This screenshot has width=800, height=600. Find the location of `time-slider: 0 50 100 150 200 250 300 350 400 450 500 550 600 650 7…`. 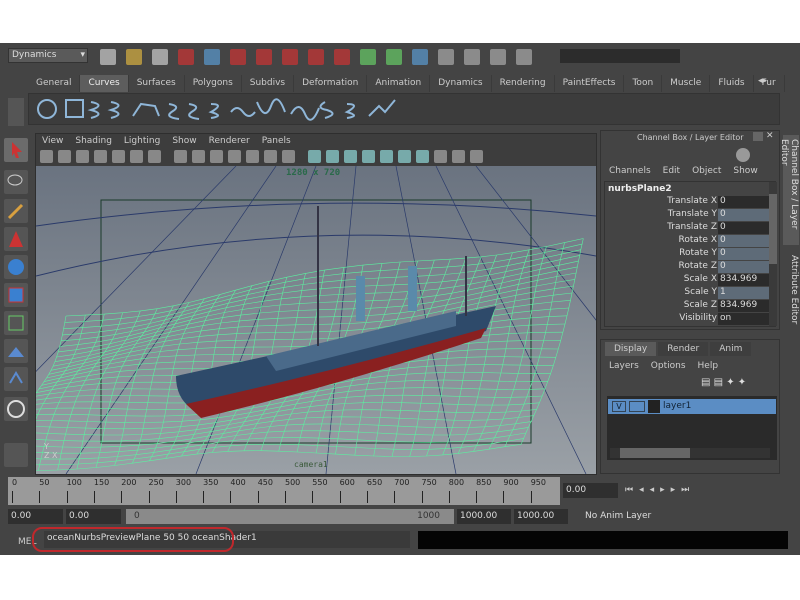

time-slider: 0 50 100 150 200 250 300 350 400 450 500 550 600 650 7… is located at coordinates (284, 491).